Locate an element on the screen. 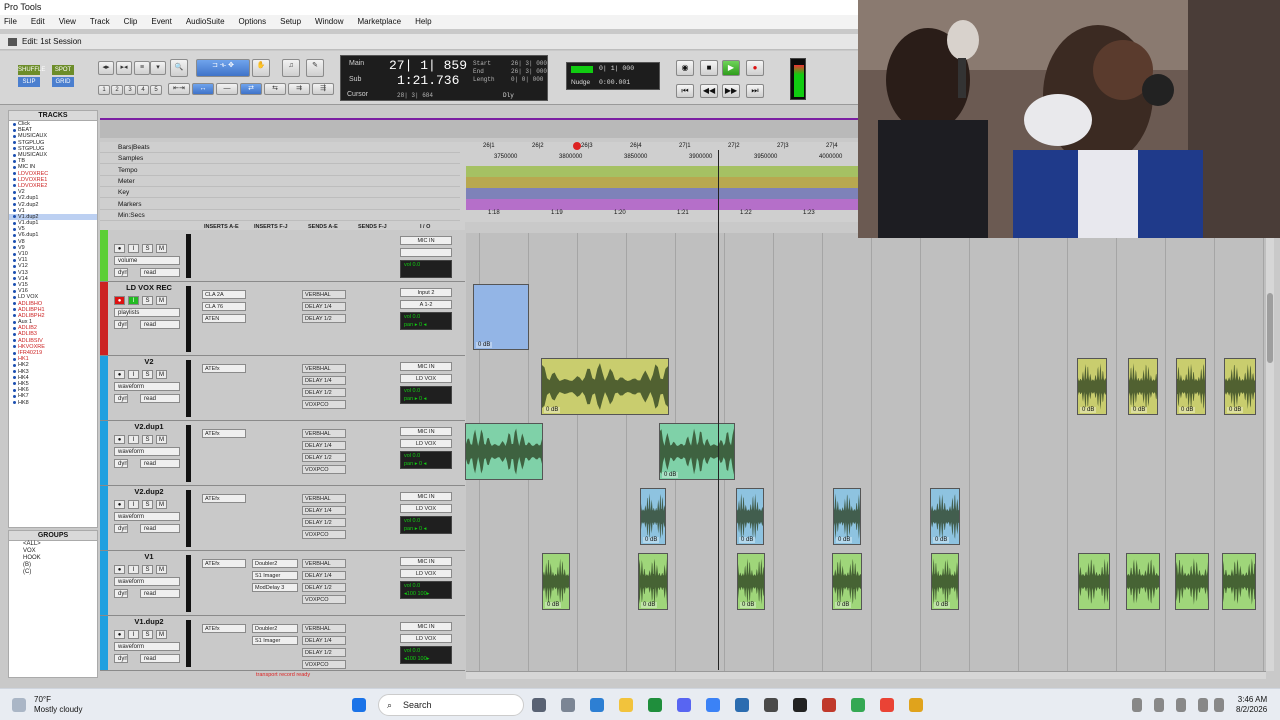 The height and width of the screenshot is (720, 1280). volume-pan-display: vol 0.0 pan ▸ 0 ◂ is located at coordinates (426, 460).